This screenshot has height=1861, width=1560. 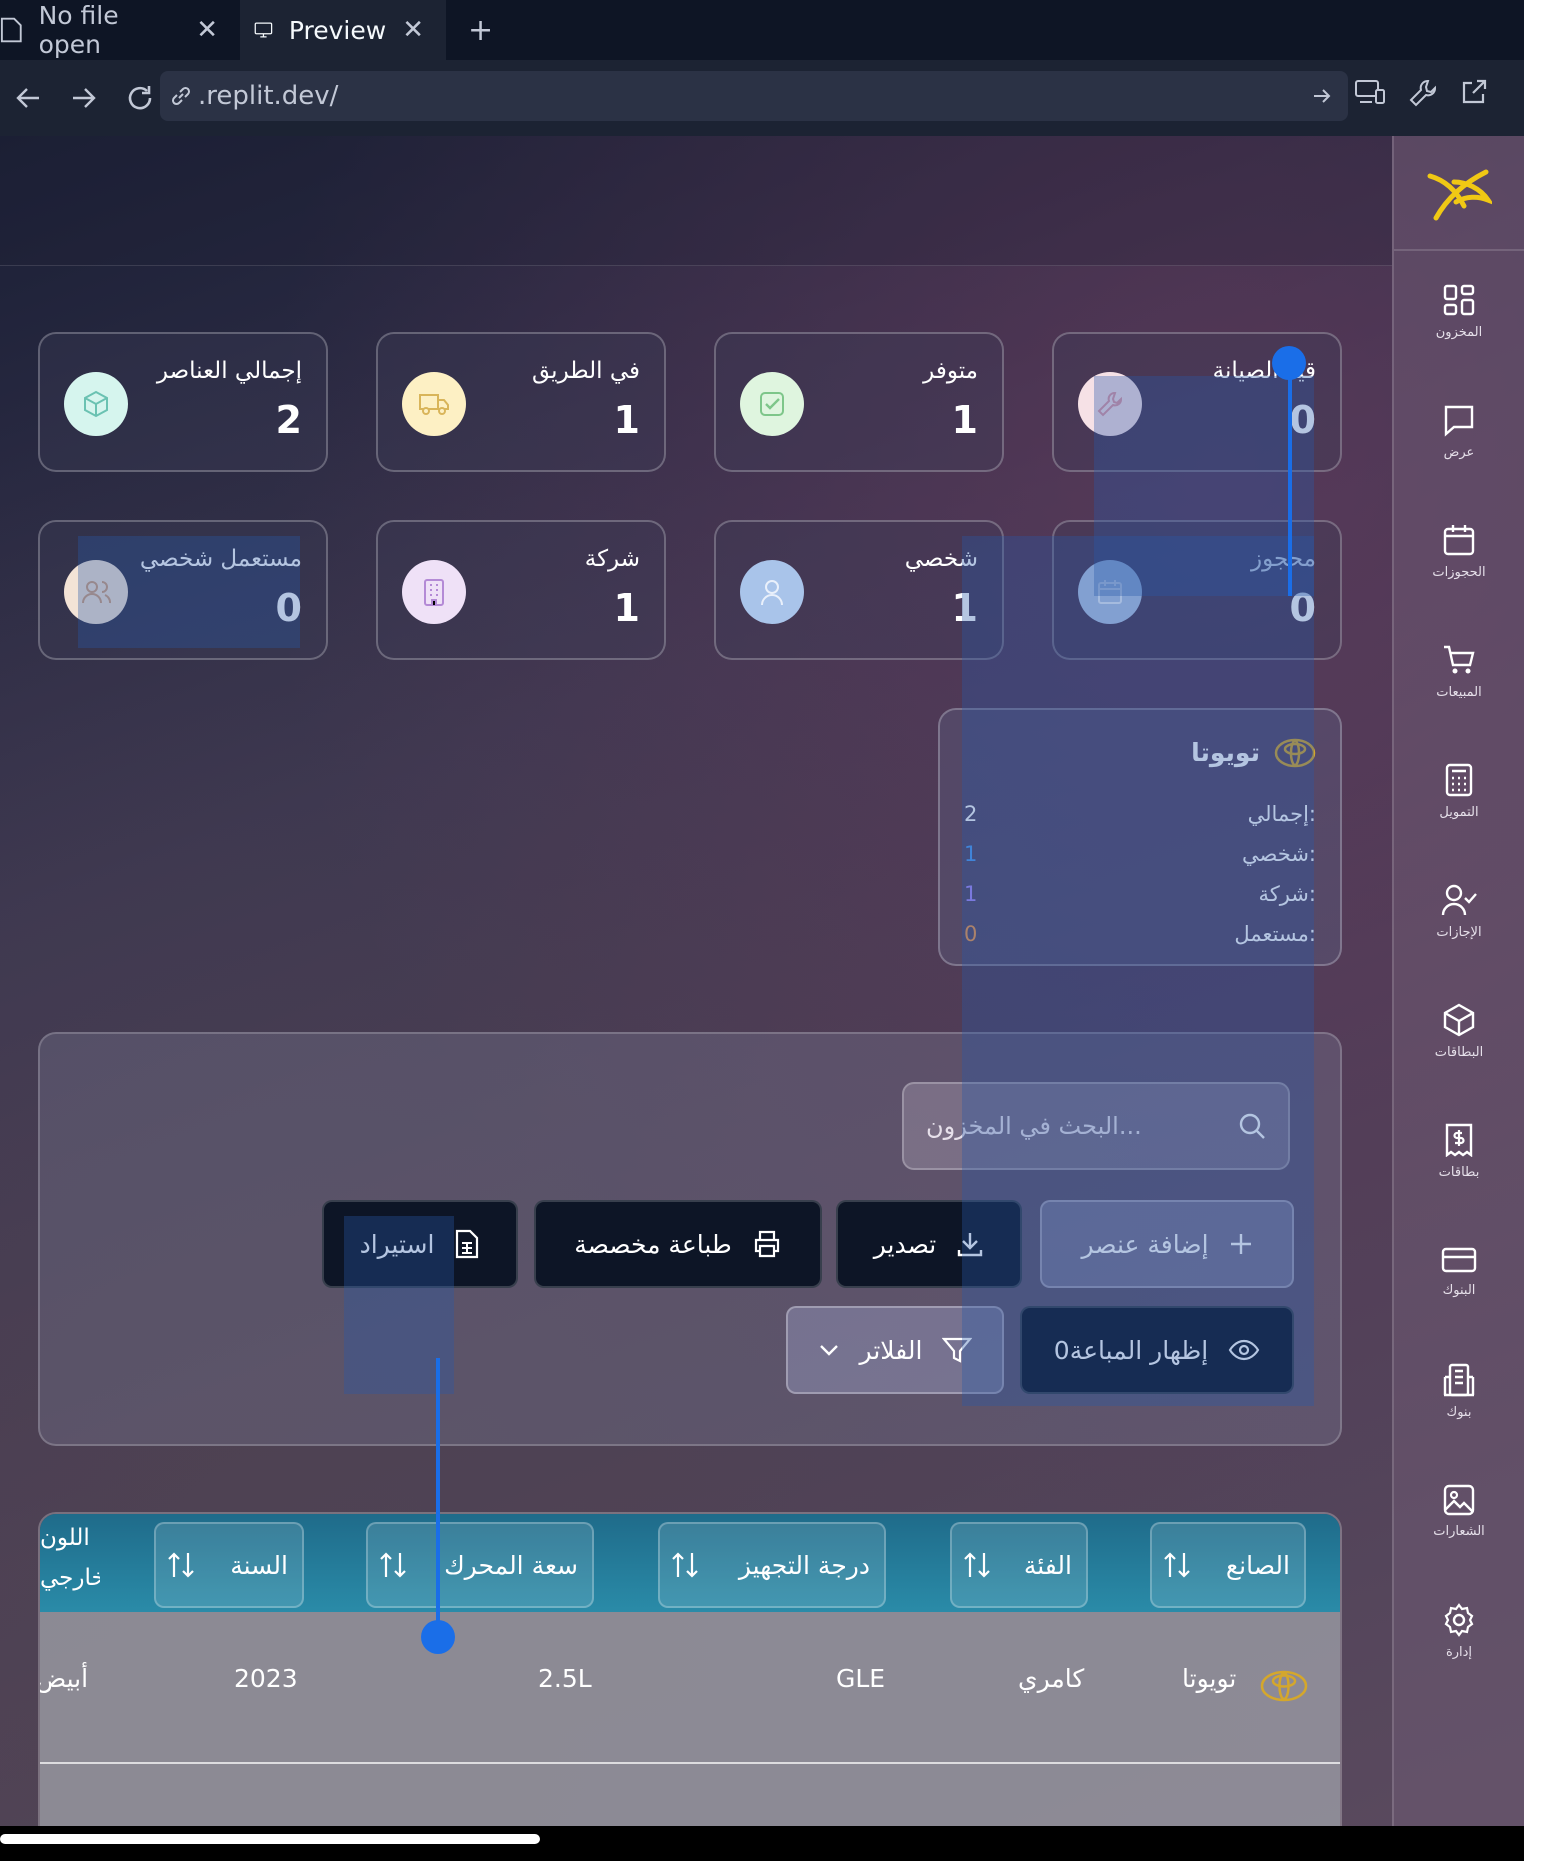 What do you see at coordinates (772, 1565) in the screenshot?
I see `column-header-trim: درجة التجهيز` at bounding box center [772, 1565].